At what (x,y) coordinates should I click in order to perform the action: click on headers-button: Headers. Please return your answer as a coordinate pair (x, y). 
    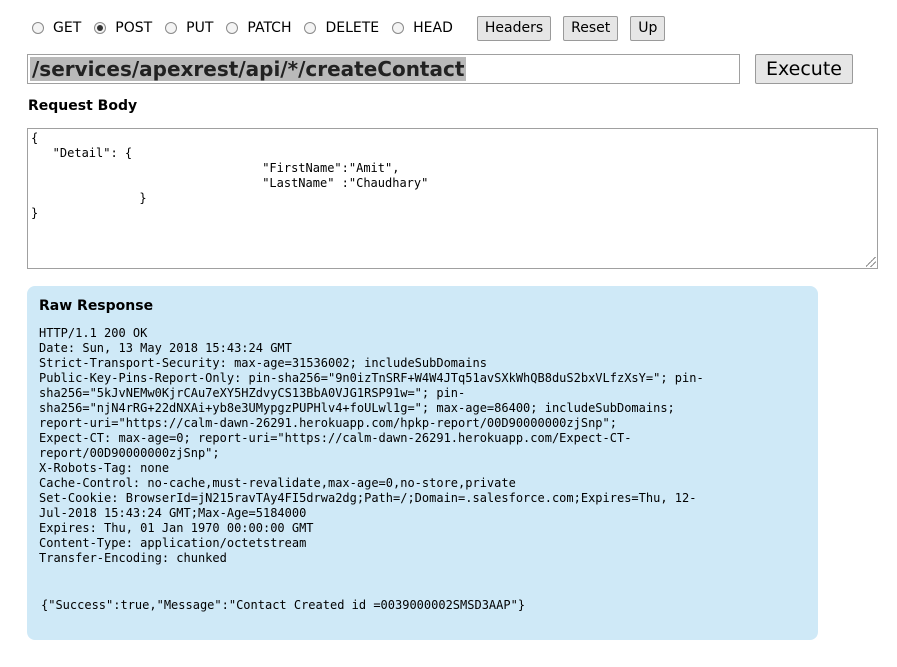
    Looking at the image, I should click on (514, 28).